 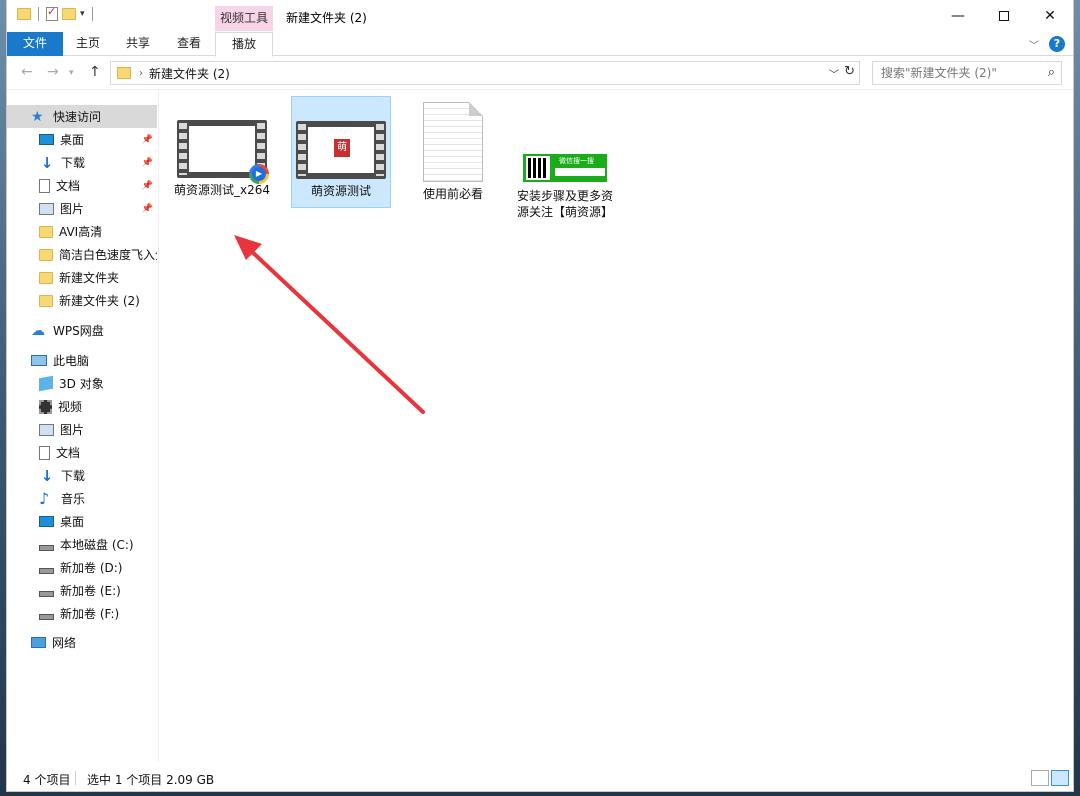 I want to click on context-tab-video-tools: 视频工具, so click(x=244, y=18).